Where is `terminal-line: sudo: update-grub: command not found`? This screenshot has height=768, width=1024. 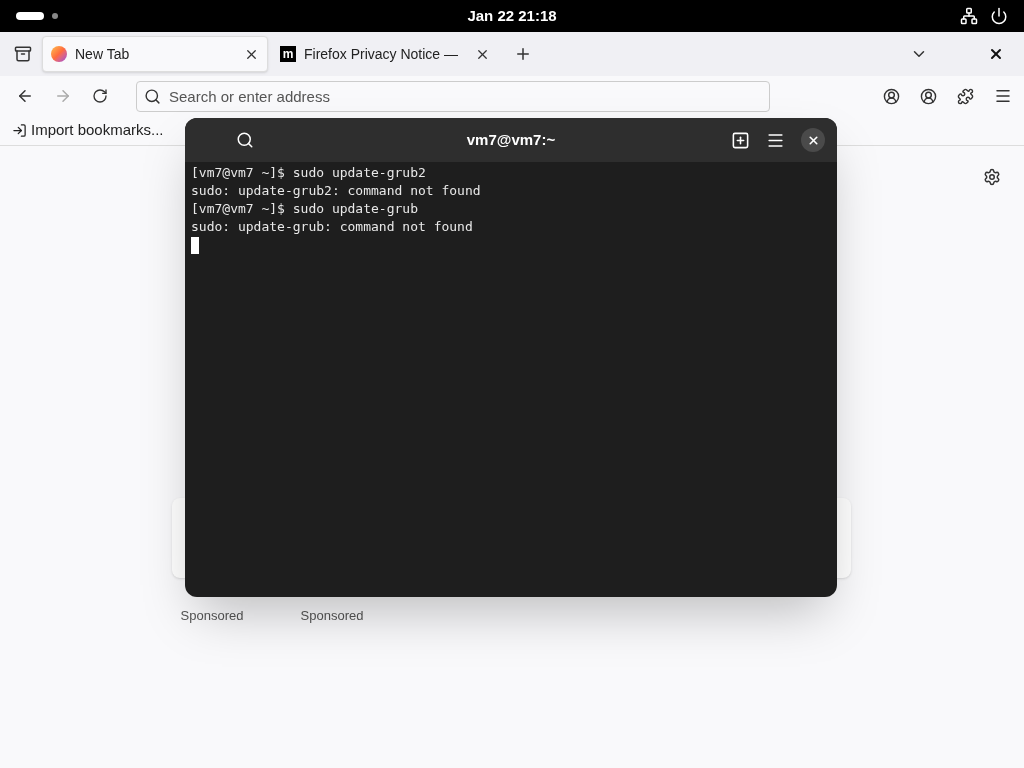
terminal-line: sudo: update-grub: command not found is located at coordinates (332, 227).